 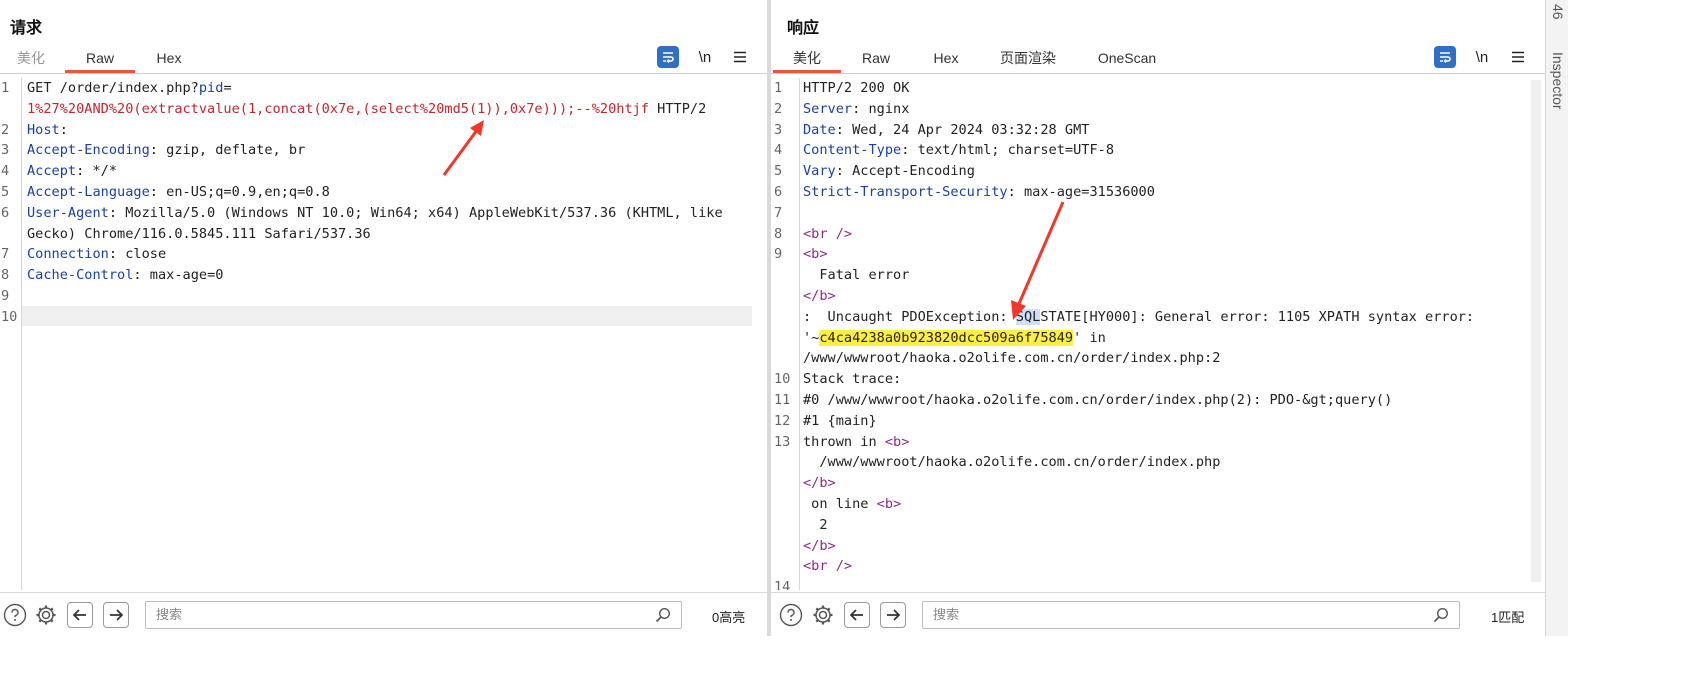 What do you see at coordinates (166, 150) in the screenshot?
I see `header-line: Accept-Encoding: gzip, deflate, br` at bounding box center [166, 150].